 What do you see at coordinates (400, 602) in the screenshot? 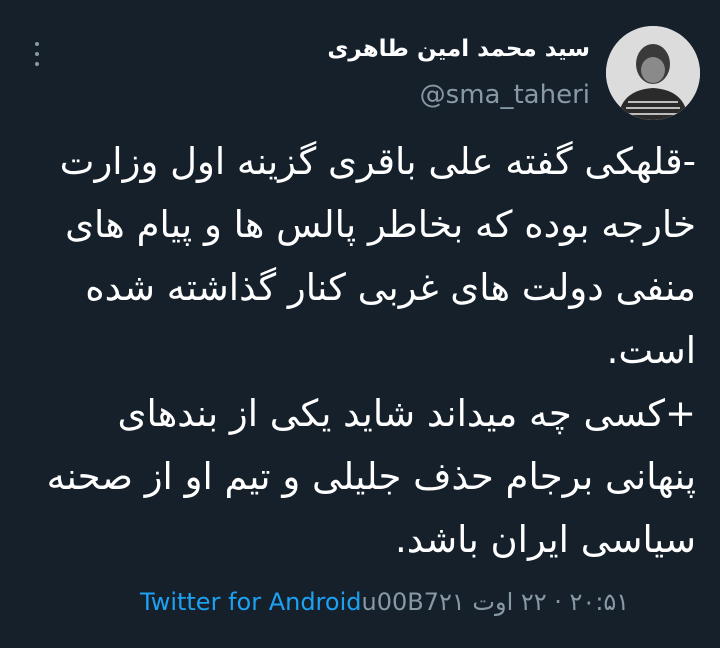
I see `meta-separator: u00B7` at bounding box center [400, 602].